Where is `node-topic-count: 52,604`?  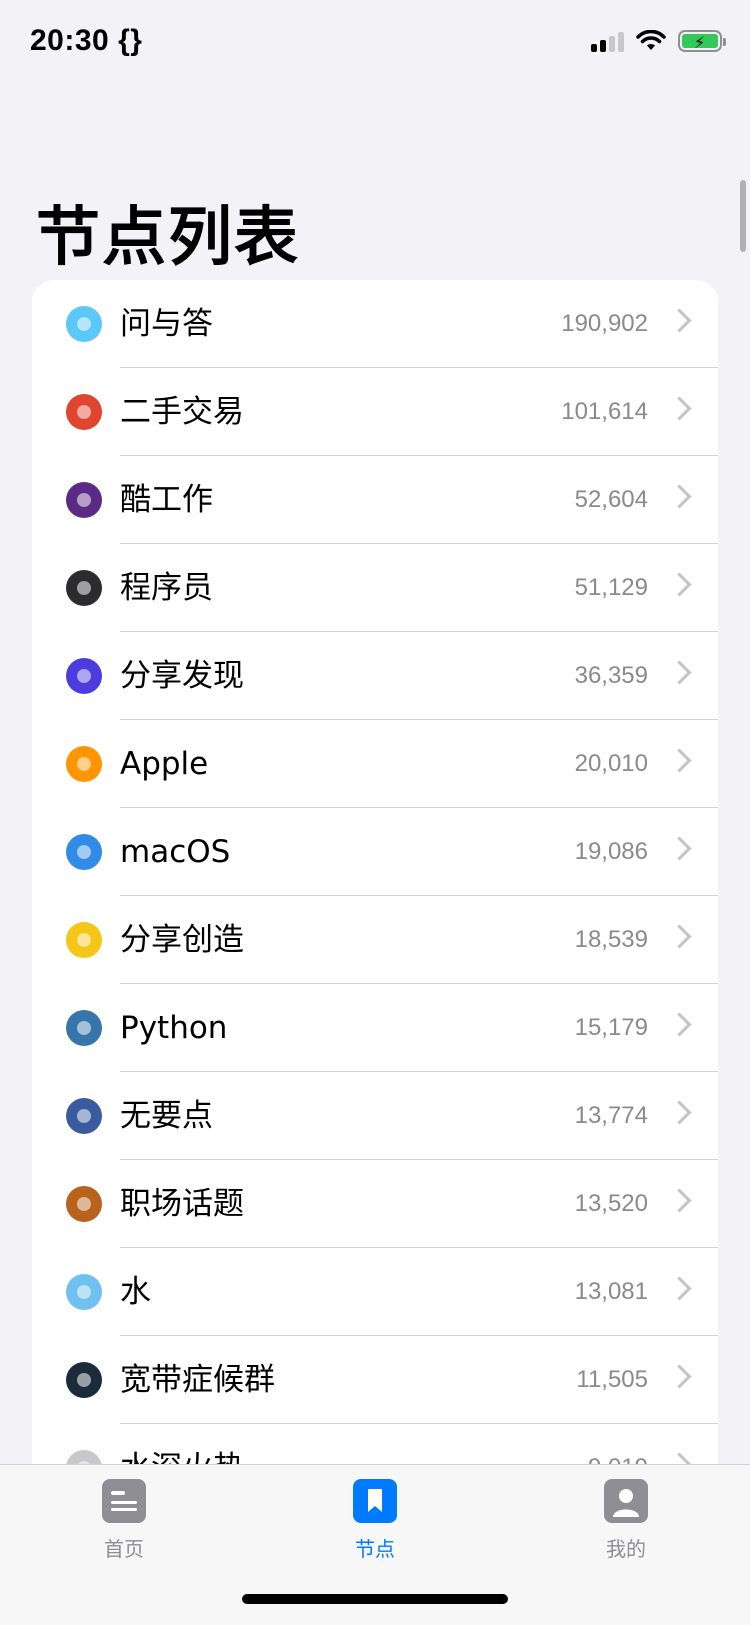 node-topic-count: 52,604 is located at coordinates (611, 499).